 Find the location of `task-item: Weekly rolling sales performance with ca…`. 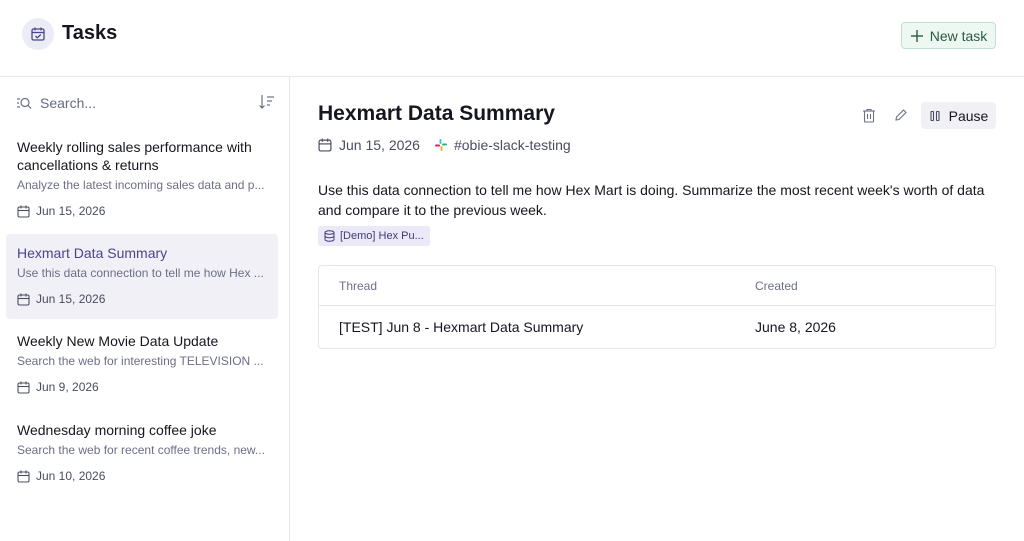

task-item: Weekly rolling sales performance with ca… is located at coordinates (142, 181).